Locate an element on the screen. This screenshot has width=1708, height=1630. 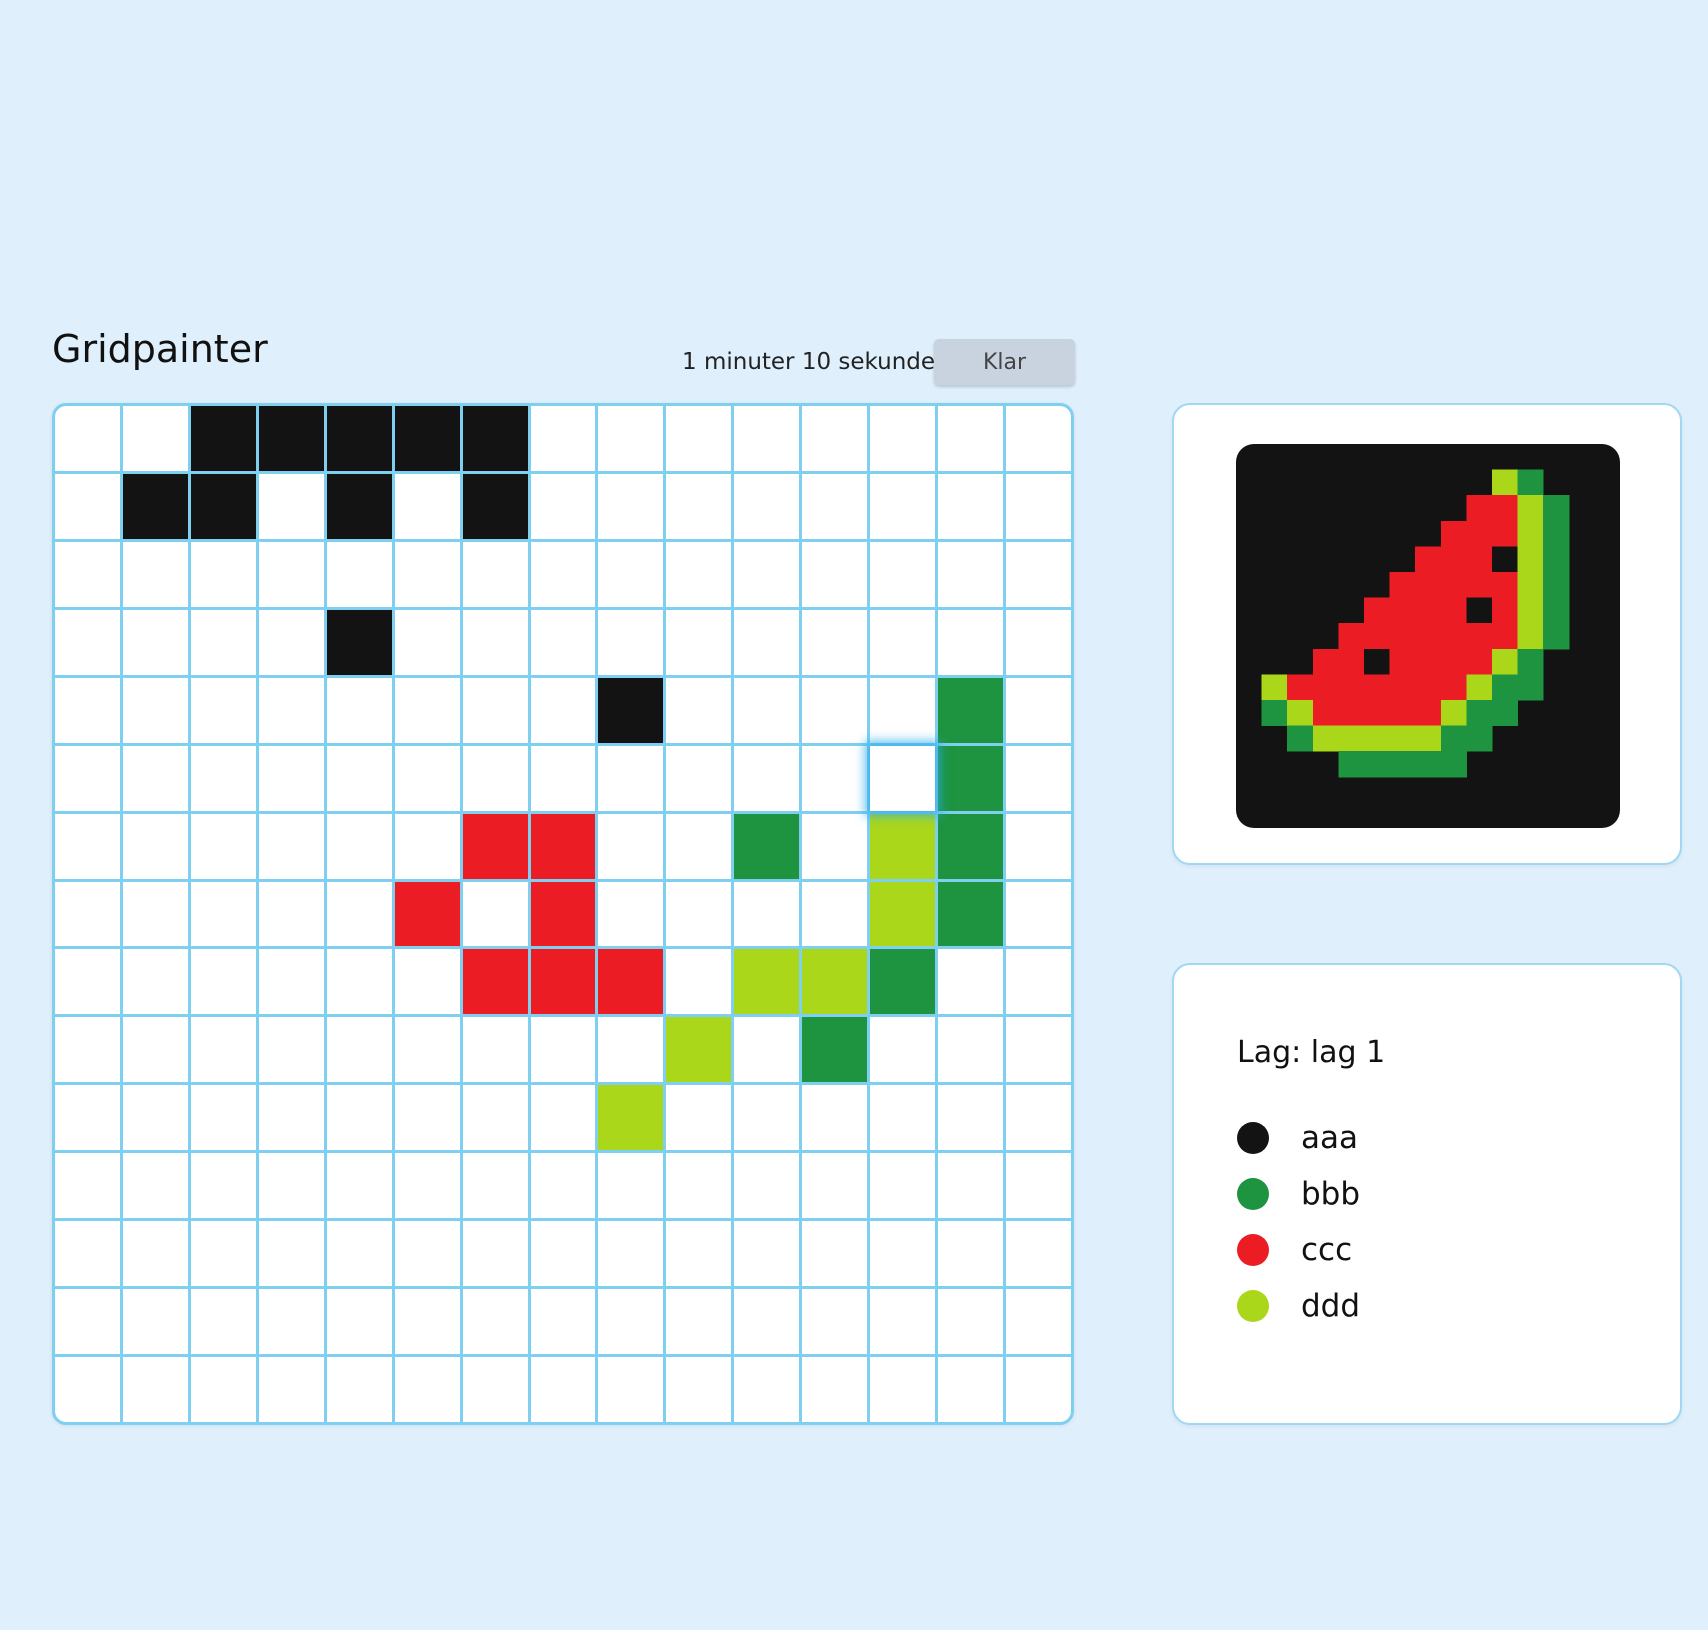
legend-item-ccc: ccc is located at coordinates (1298, 1250).